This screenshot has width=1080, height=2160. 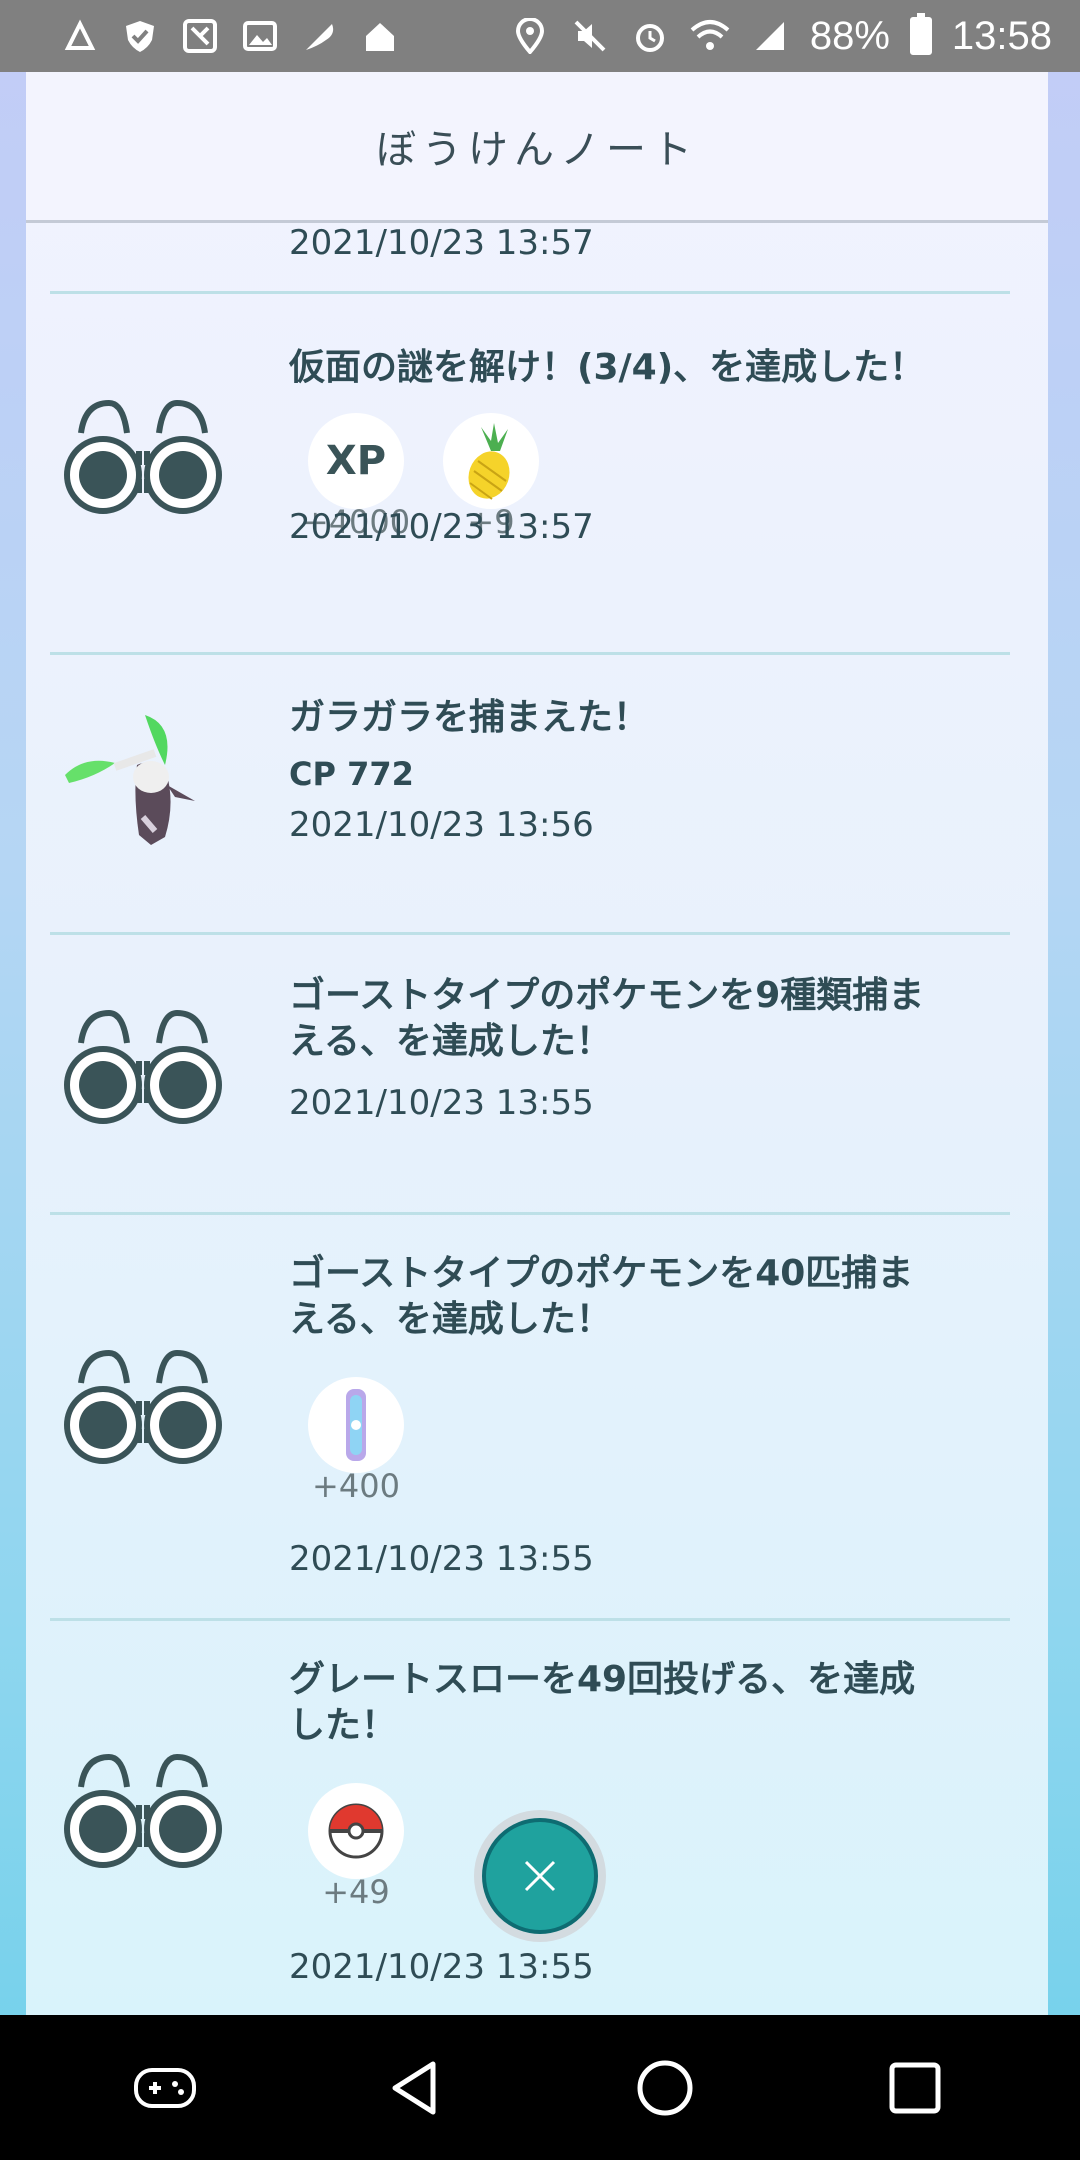 What do you see at coordinates (356, 1486) in the screenshot?
I see `reward-count: +400` at bounding box center [356, 1486].